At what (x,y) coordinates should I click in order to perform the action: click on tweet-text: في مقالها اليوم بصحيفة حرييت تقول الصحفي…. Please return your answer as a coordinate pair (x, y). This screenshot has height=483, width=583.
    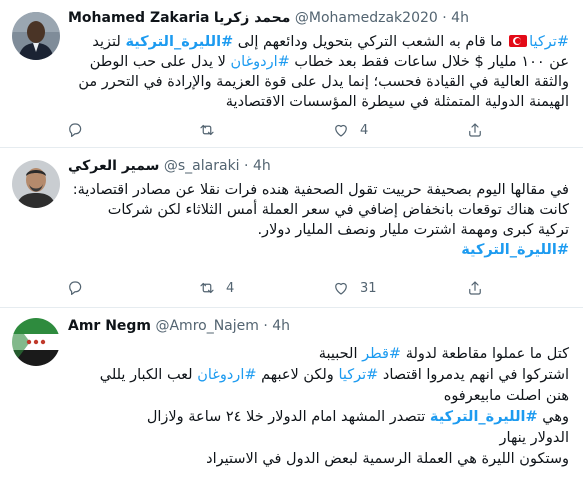
    Looking at the image, I should click on (318, 220).